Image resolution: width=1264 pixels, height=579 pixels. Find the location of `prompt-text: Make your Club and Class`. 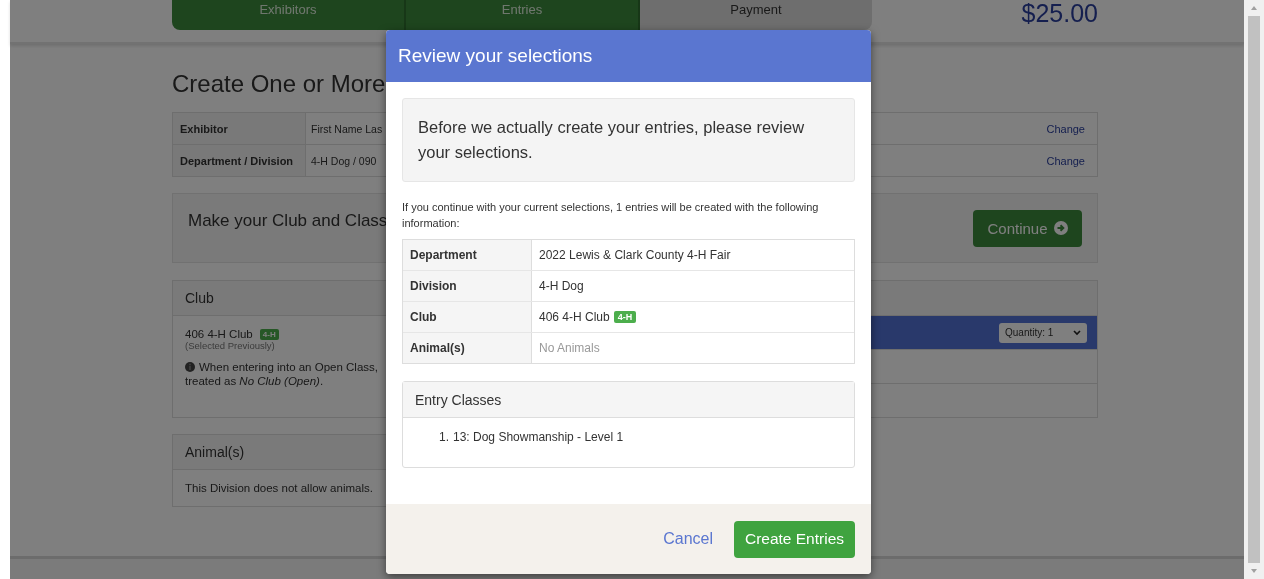

prompt-text: Make your Club and Class is located at coordinates (288, 221).